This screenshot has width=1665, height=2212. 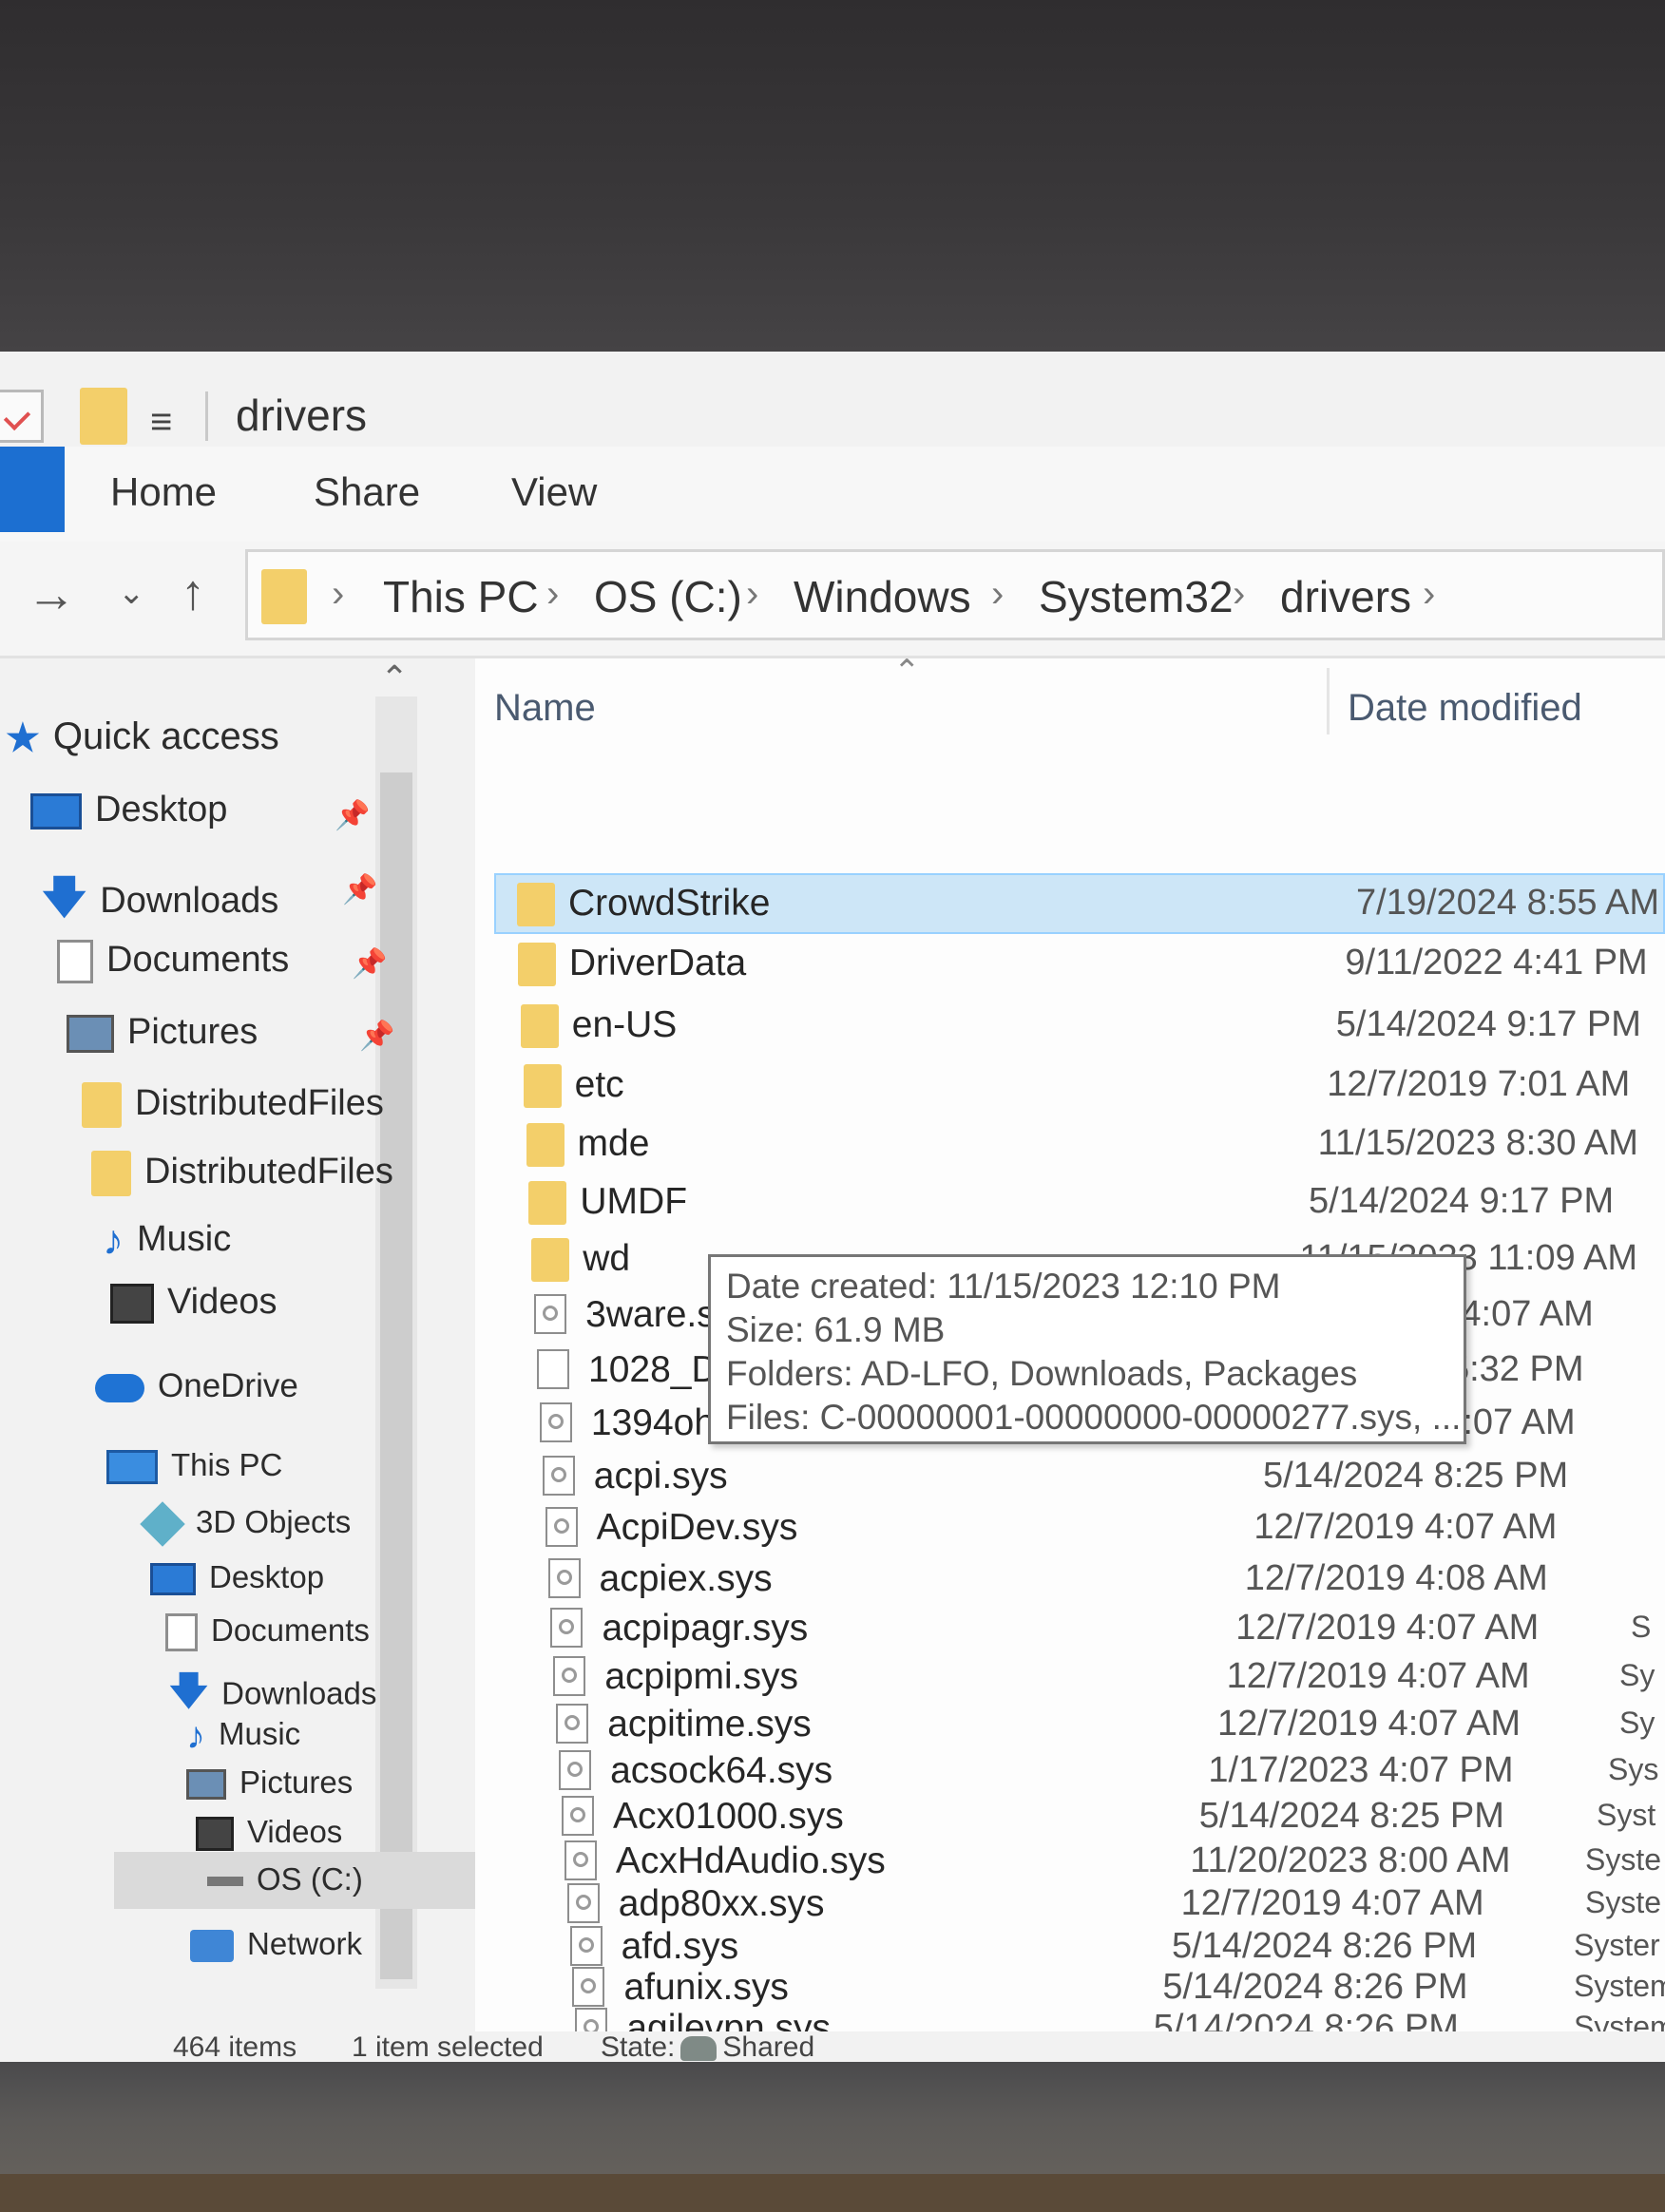 I want to click on quick-access-toolbar-dropdown-icon: ≡, so click(x=161, y=423).